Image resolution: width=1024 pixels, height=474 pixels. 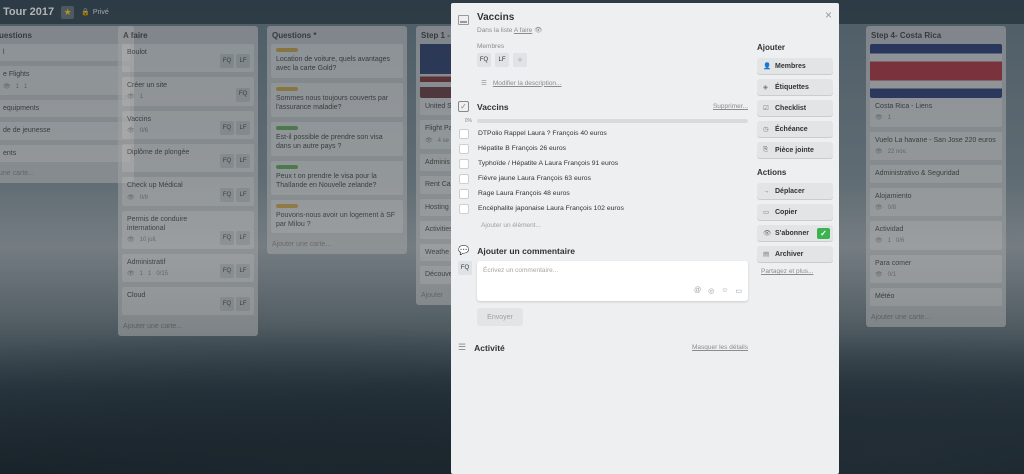 What do you see at coordinates (526, 250) in the screenshot?
I see `comment-title: Ajouter un commentaire` at bounding box center [526, 250].